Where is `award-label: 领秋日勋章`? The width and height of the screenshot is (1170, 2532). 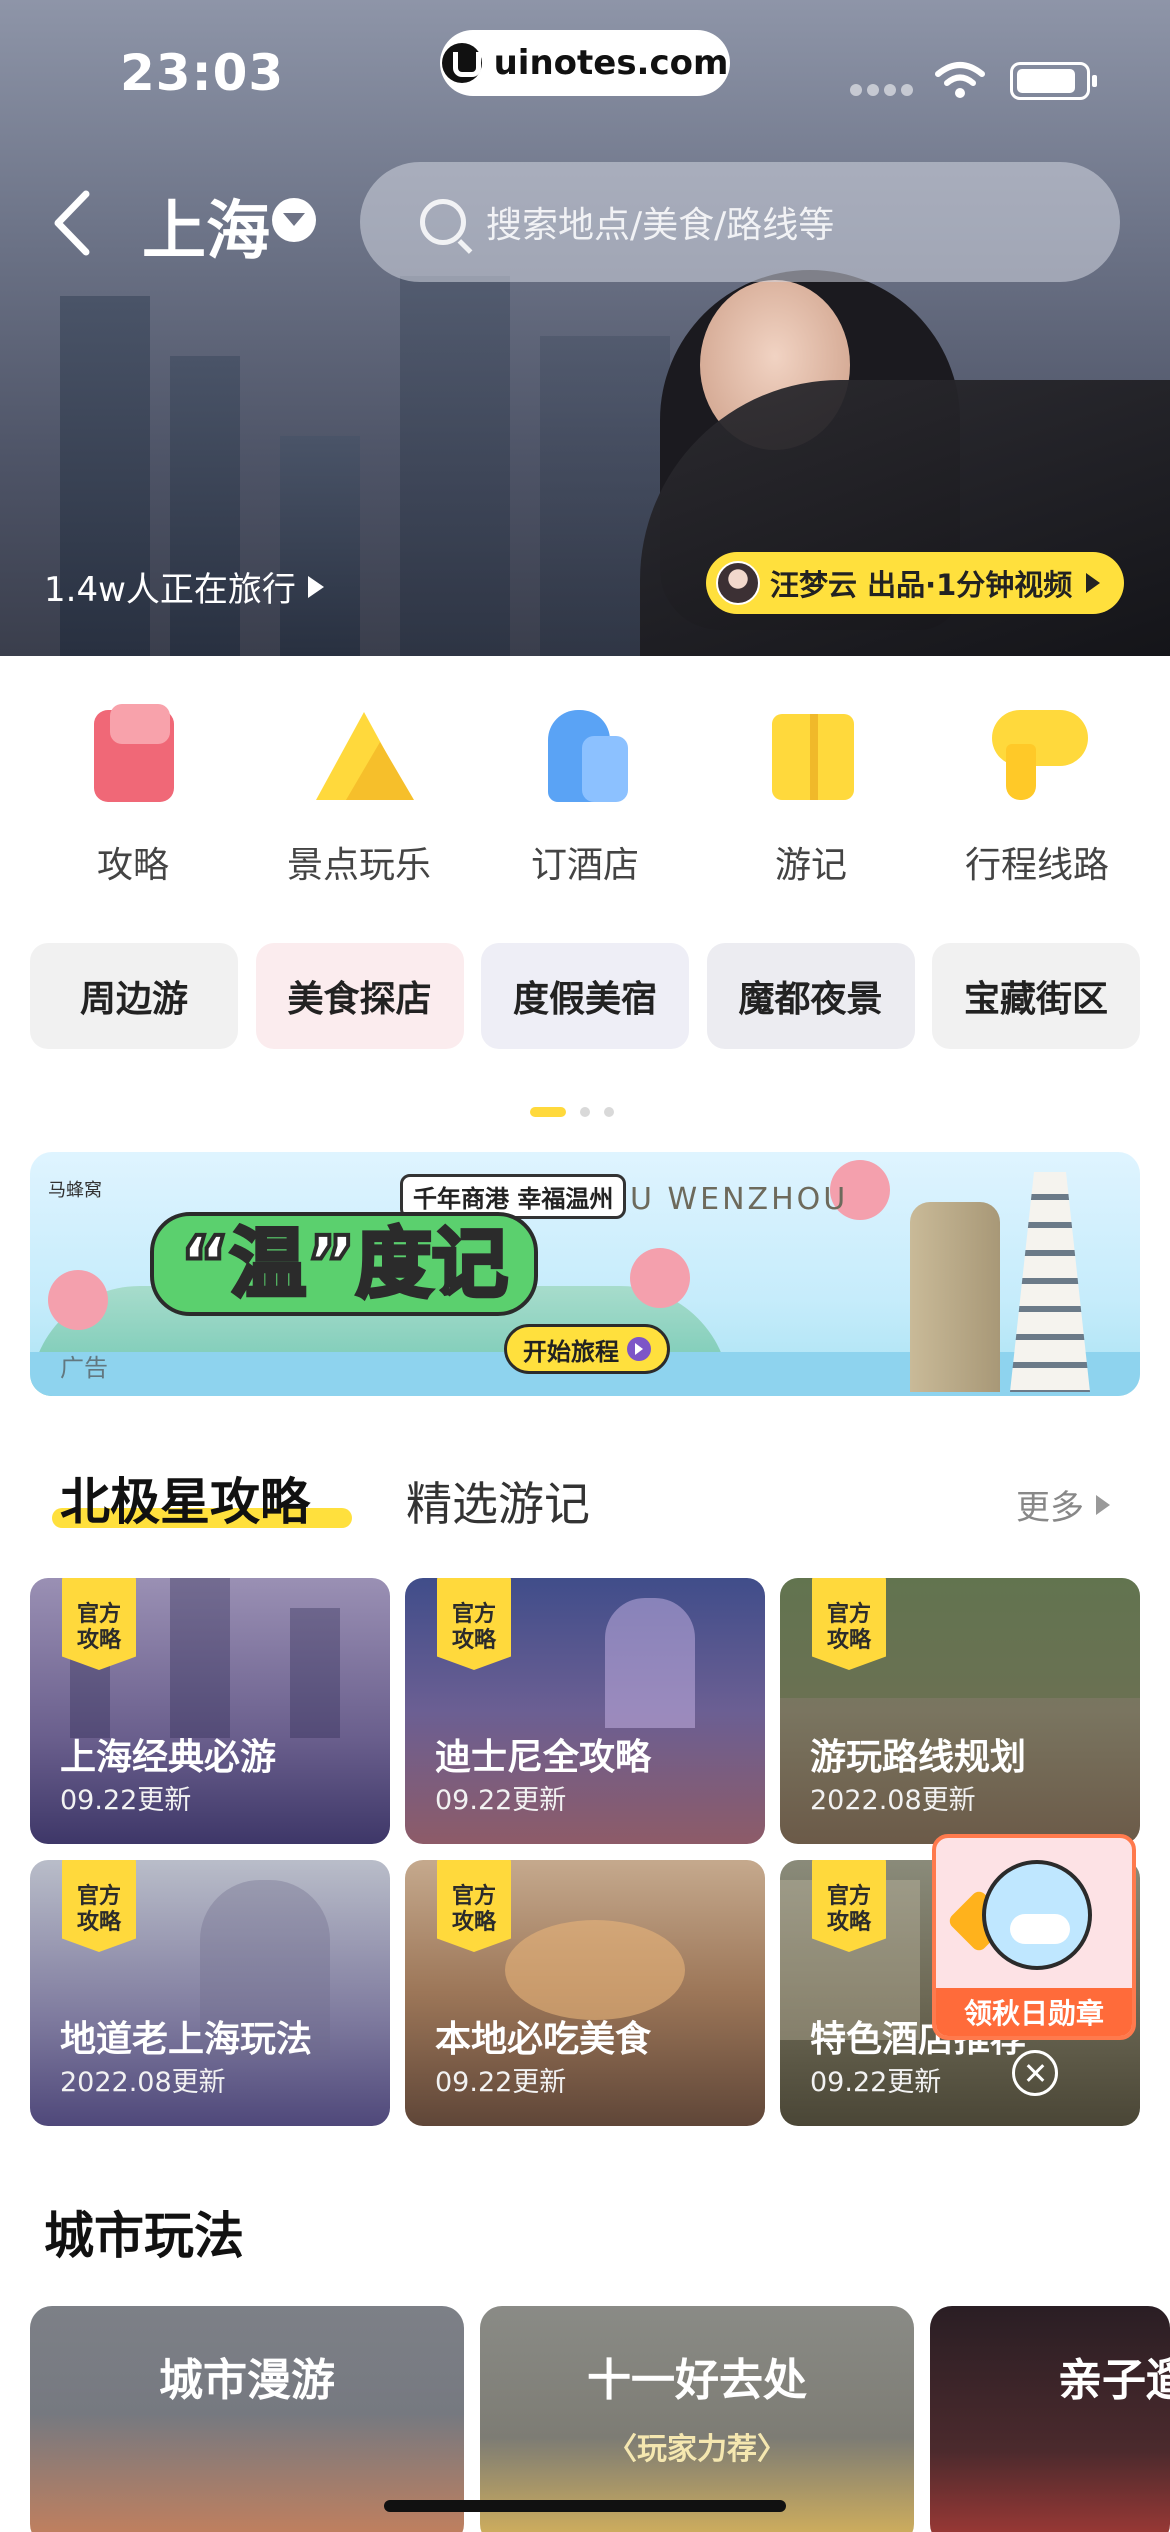
award-label: 领秋日勋章 is located at coordinates (1034, 2012).